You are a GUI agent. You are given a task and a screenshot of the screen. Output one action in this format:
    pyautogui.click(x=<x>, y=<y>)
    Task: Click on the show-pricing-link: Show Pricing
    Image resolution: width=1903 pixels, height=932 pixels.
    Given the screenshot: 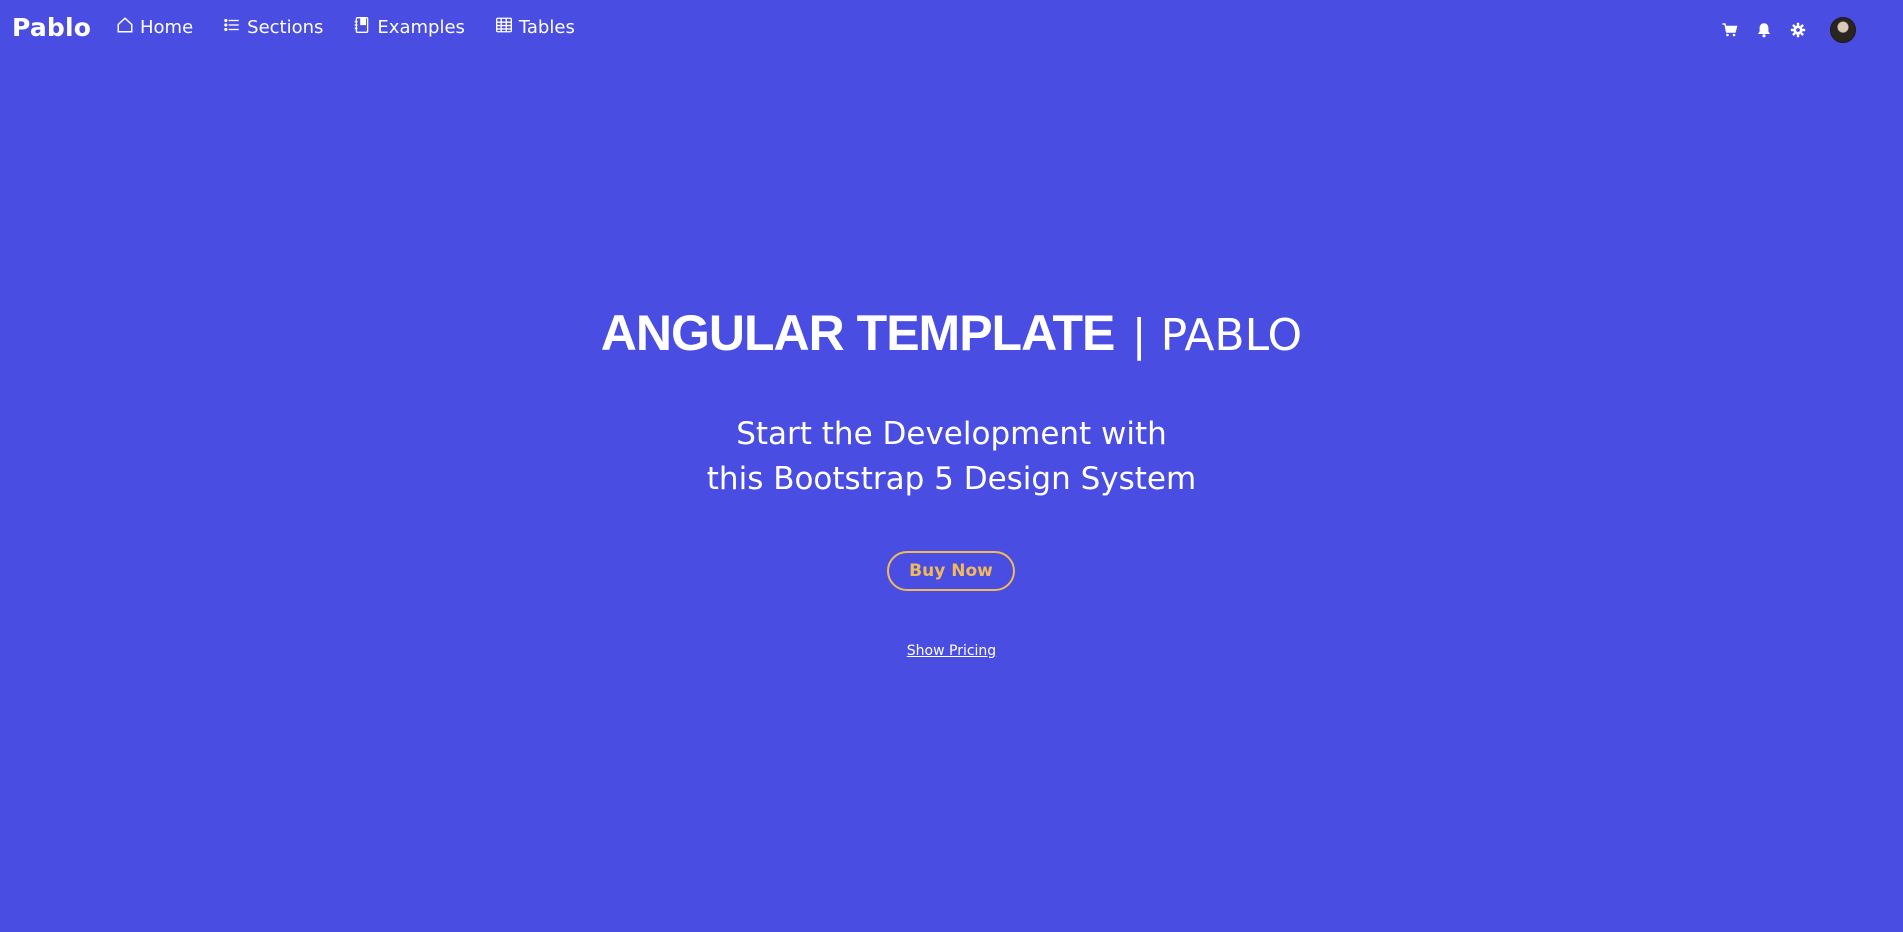 What is the action you would take?
    pyautogui.click(x=951, y=651)
    